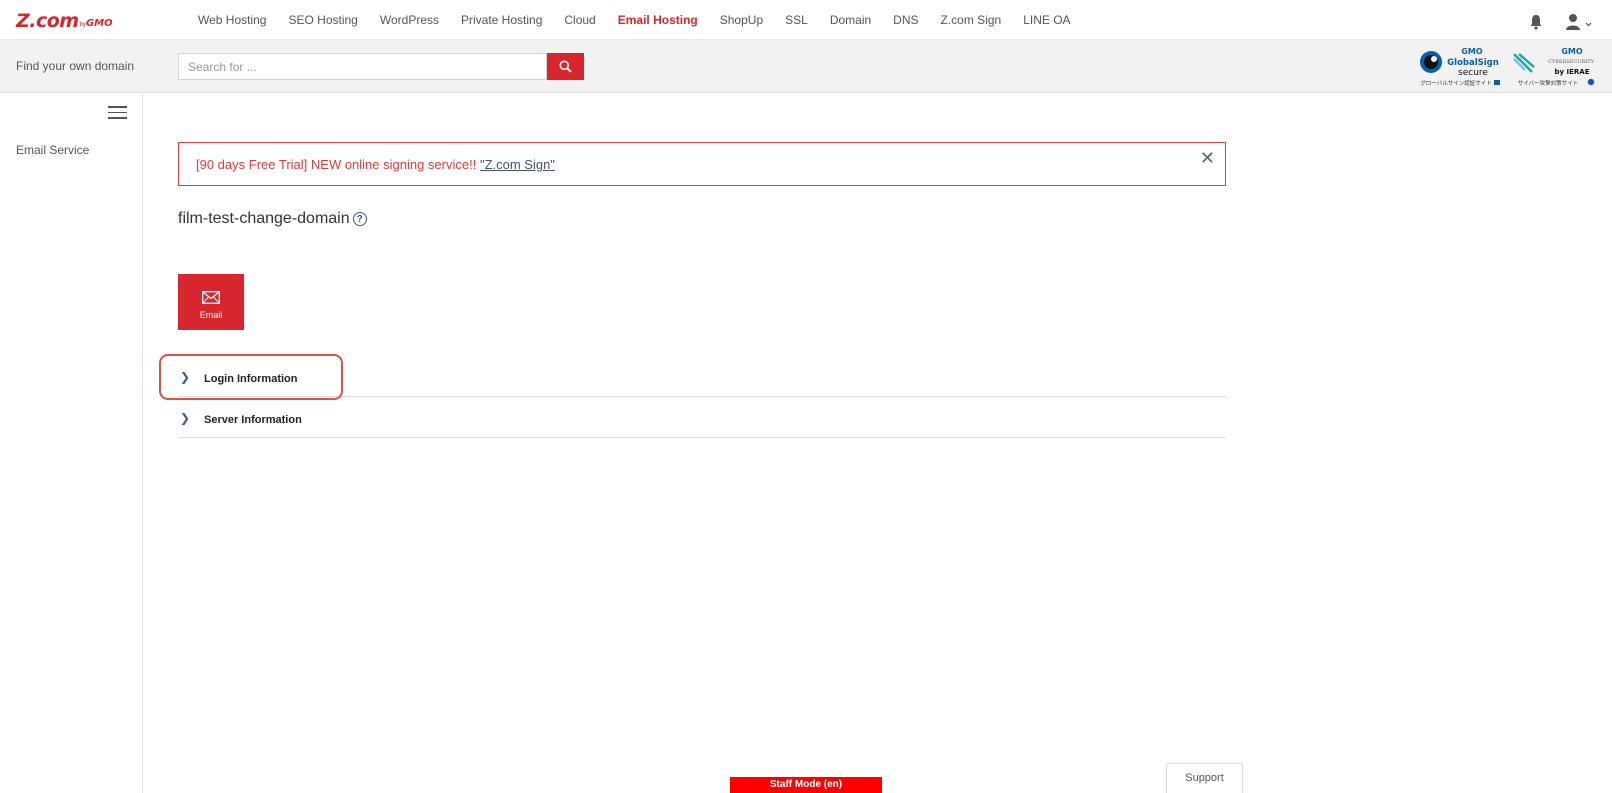  What do you see at coordinates (501, 20) in the screenshot?
I see `nav-item-private-hosting: Private Hosting` at bounding box center [501, 20].